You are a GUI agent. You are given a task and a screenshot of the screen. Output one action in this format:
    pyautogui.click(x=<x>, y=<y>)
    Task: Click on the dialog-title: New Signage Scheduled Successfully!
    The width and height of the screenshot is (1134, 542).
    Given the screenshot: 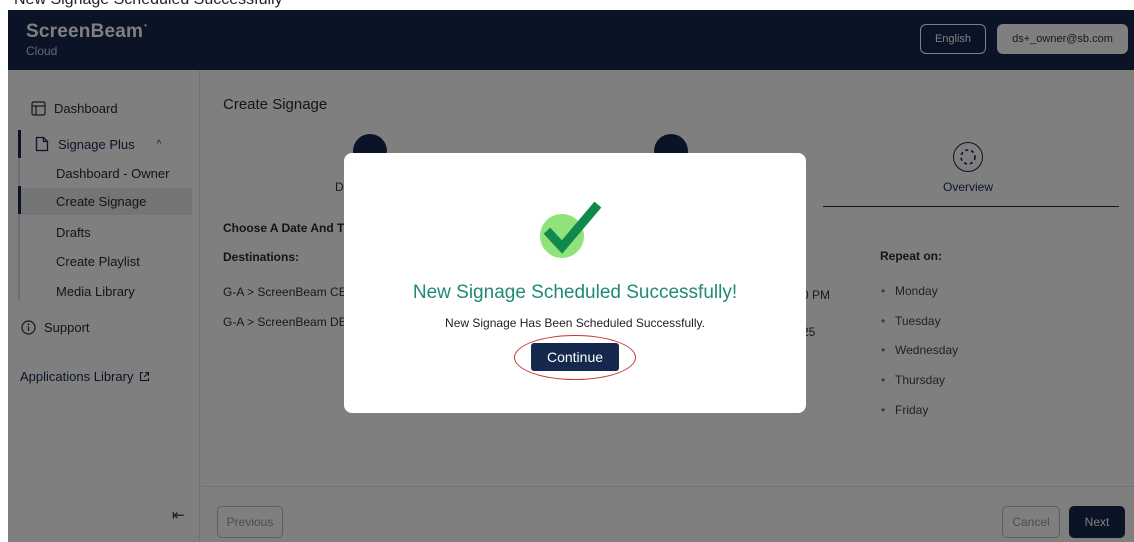 What is the action you would take?
    pyautogui.click(x=575, y=292)
    